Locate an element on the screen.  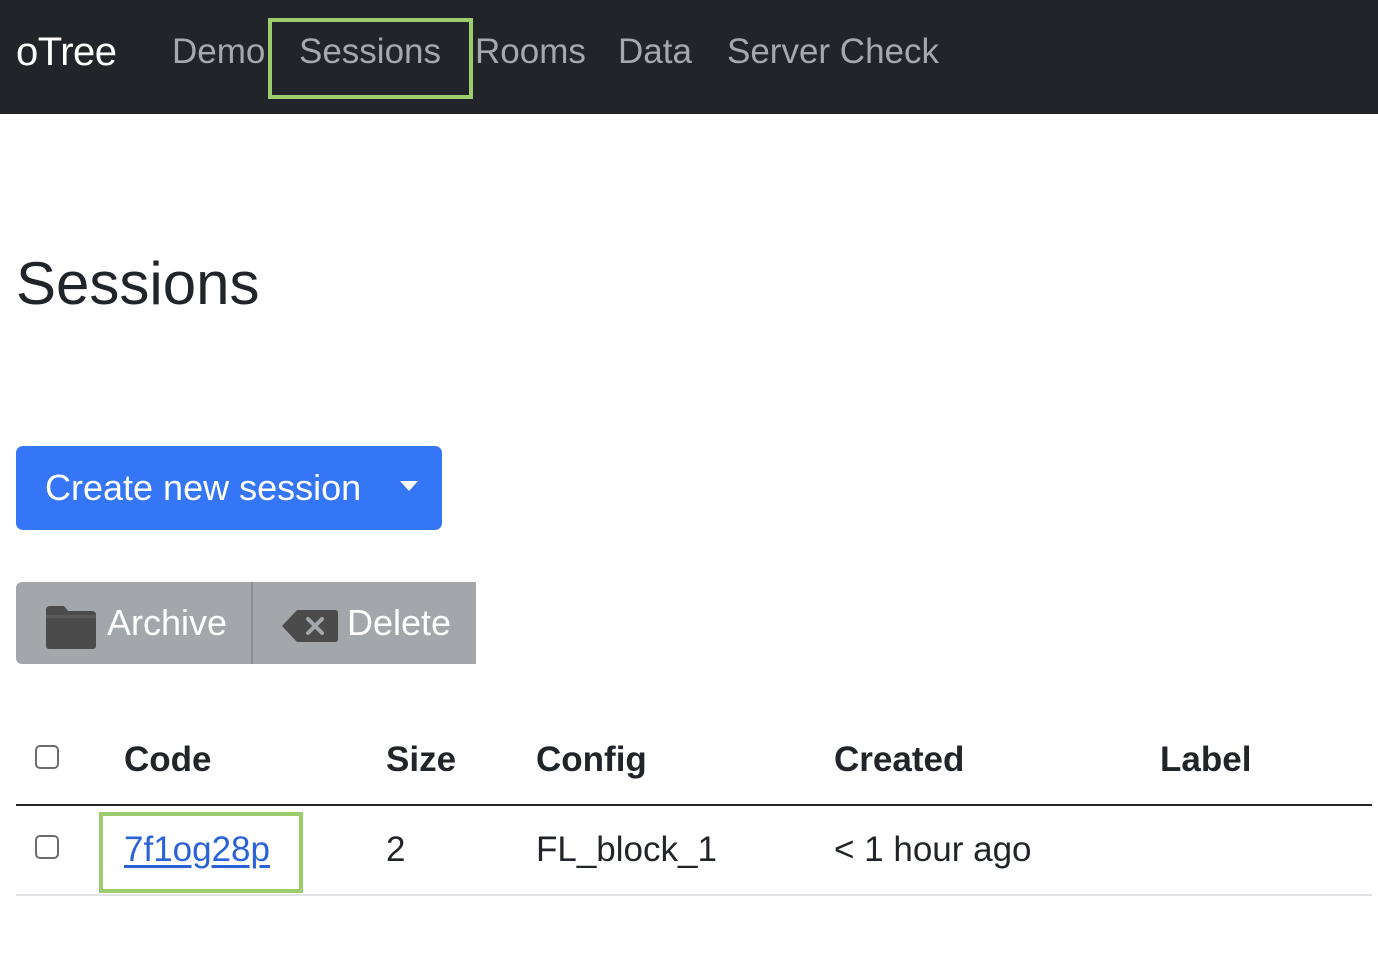
nav-link-data: Data is located at coordinates (655, 52).